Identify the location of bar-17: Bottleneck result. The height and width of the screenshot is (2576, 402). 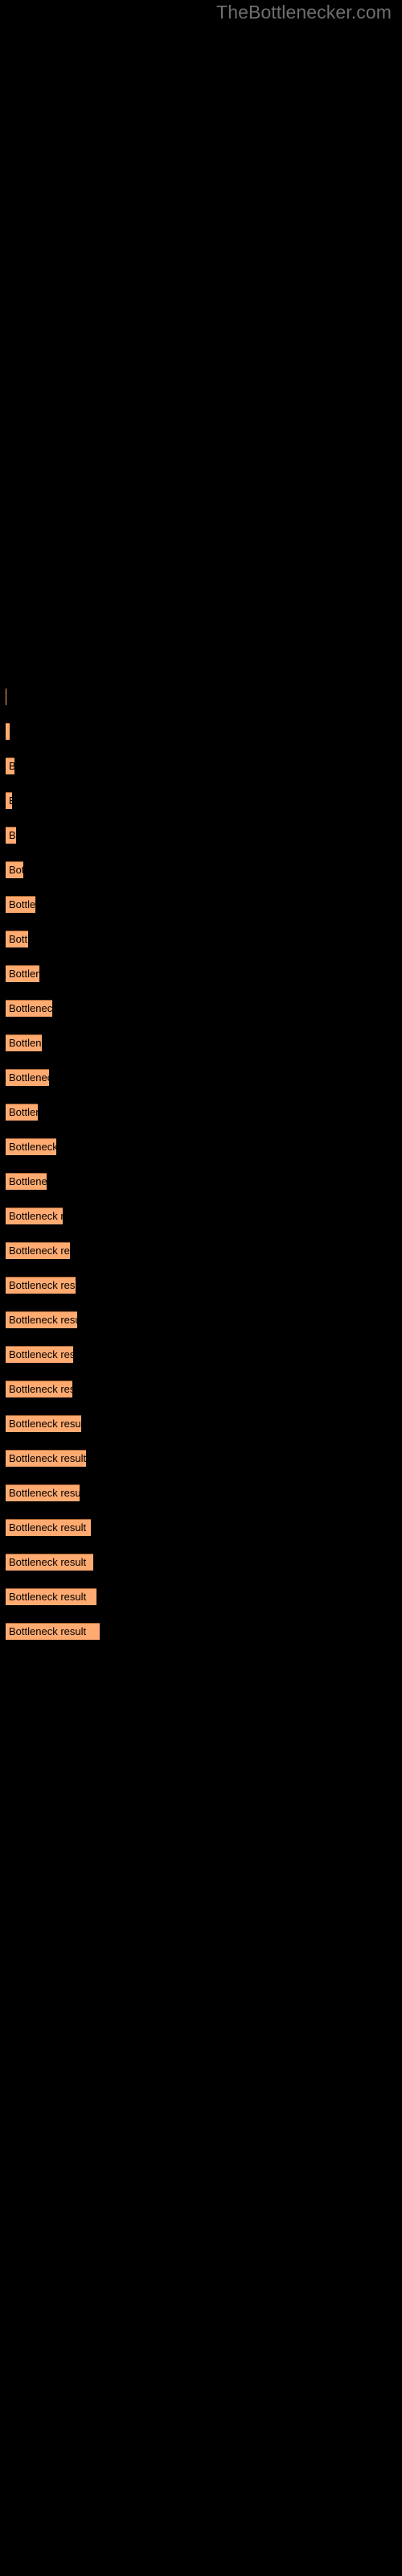
(38, 1250).